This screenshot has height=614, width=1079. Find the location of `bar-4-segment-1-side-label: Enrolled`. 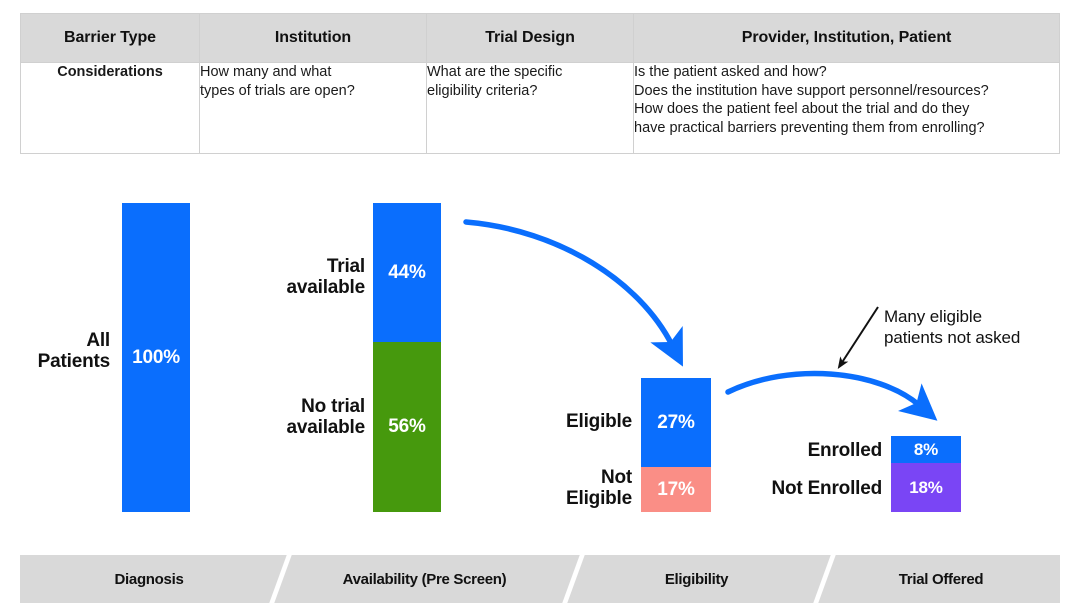

bar-4-segment-1-side-label: Enrolled is located at coordinates (845, 450).